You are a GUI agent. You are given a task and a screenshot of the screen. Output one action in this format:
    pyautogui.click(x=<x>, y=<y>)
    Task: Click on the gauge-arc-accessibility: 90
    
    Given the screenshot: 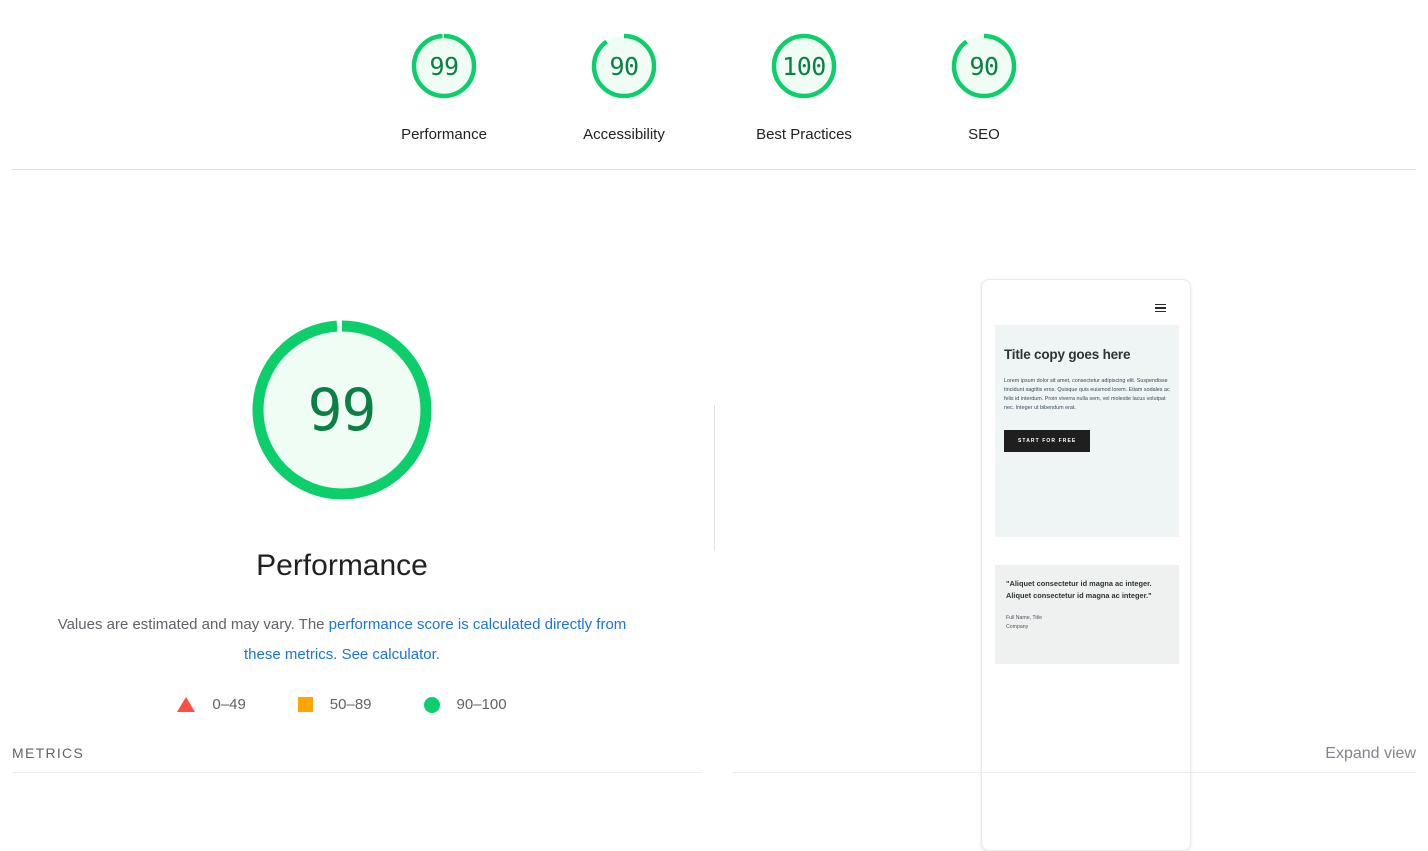 What is the action you would take?
    pyautogui.click(x=624, y=66)
    